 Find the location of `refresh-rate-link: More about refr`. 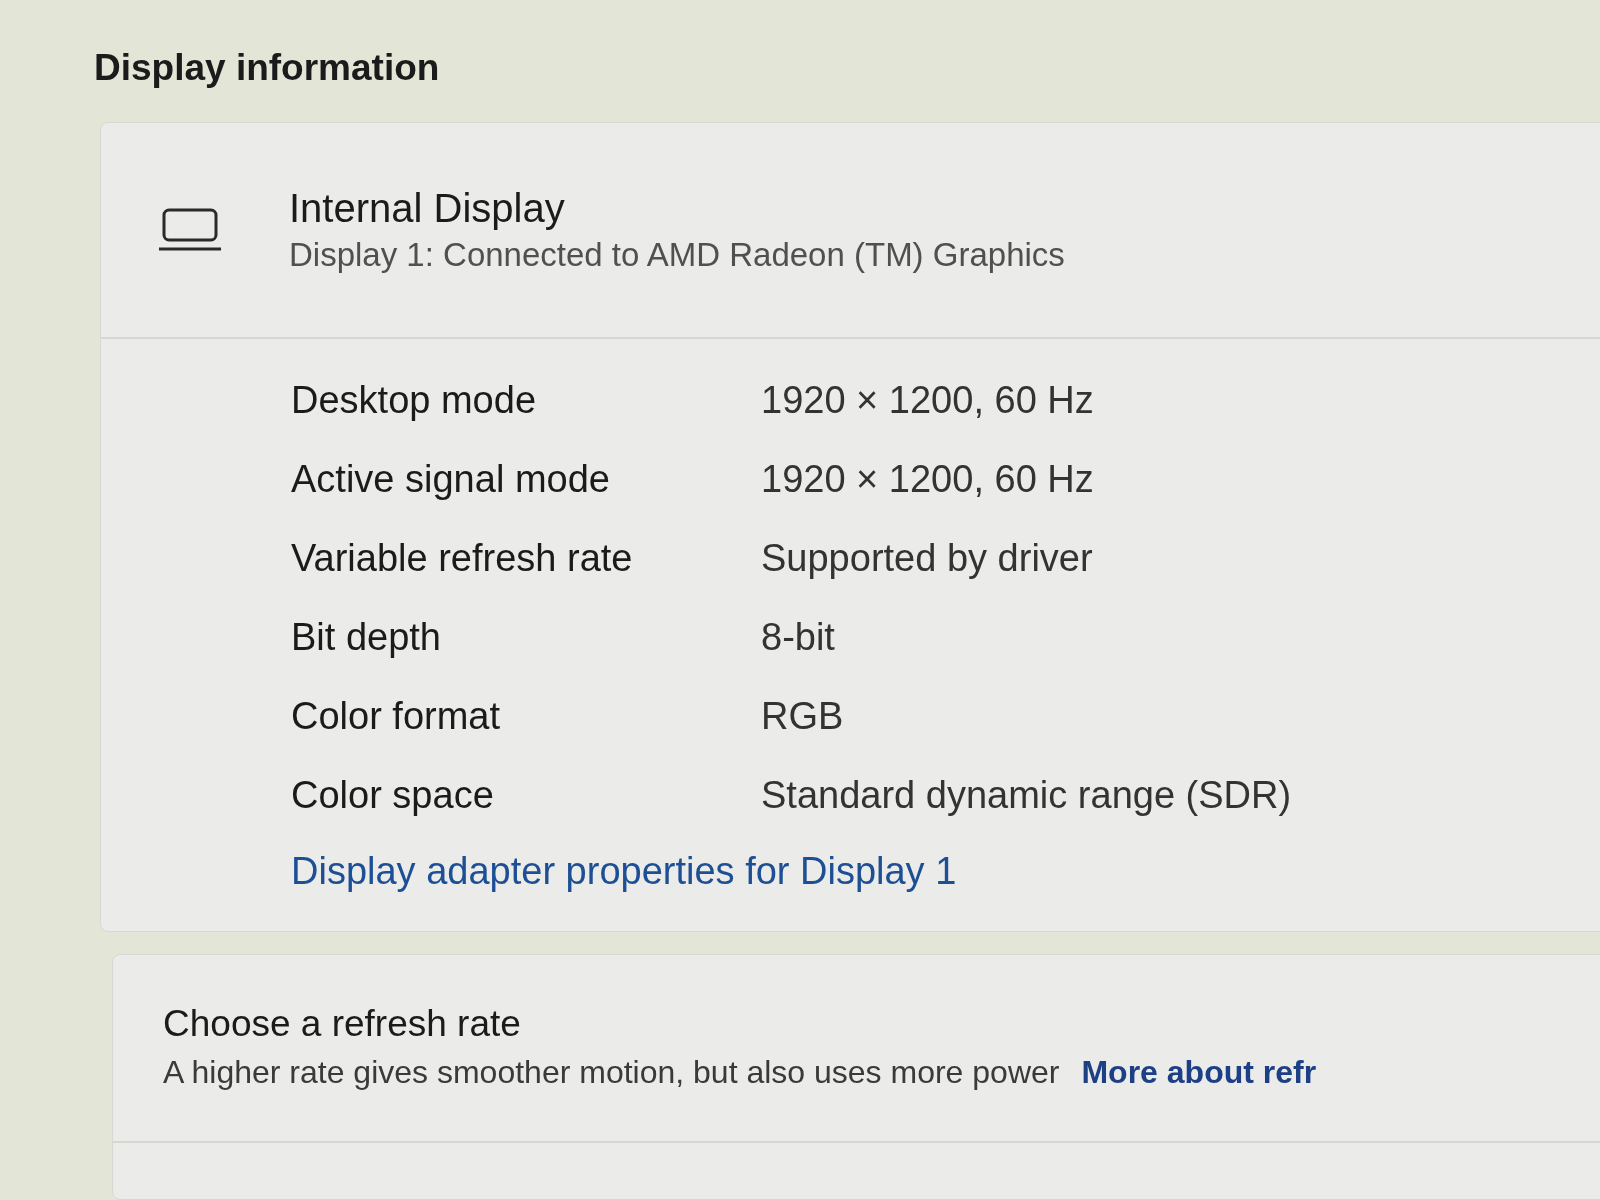

refresh-rate-link: More about refr is located at coordinates (1199, 1072).